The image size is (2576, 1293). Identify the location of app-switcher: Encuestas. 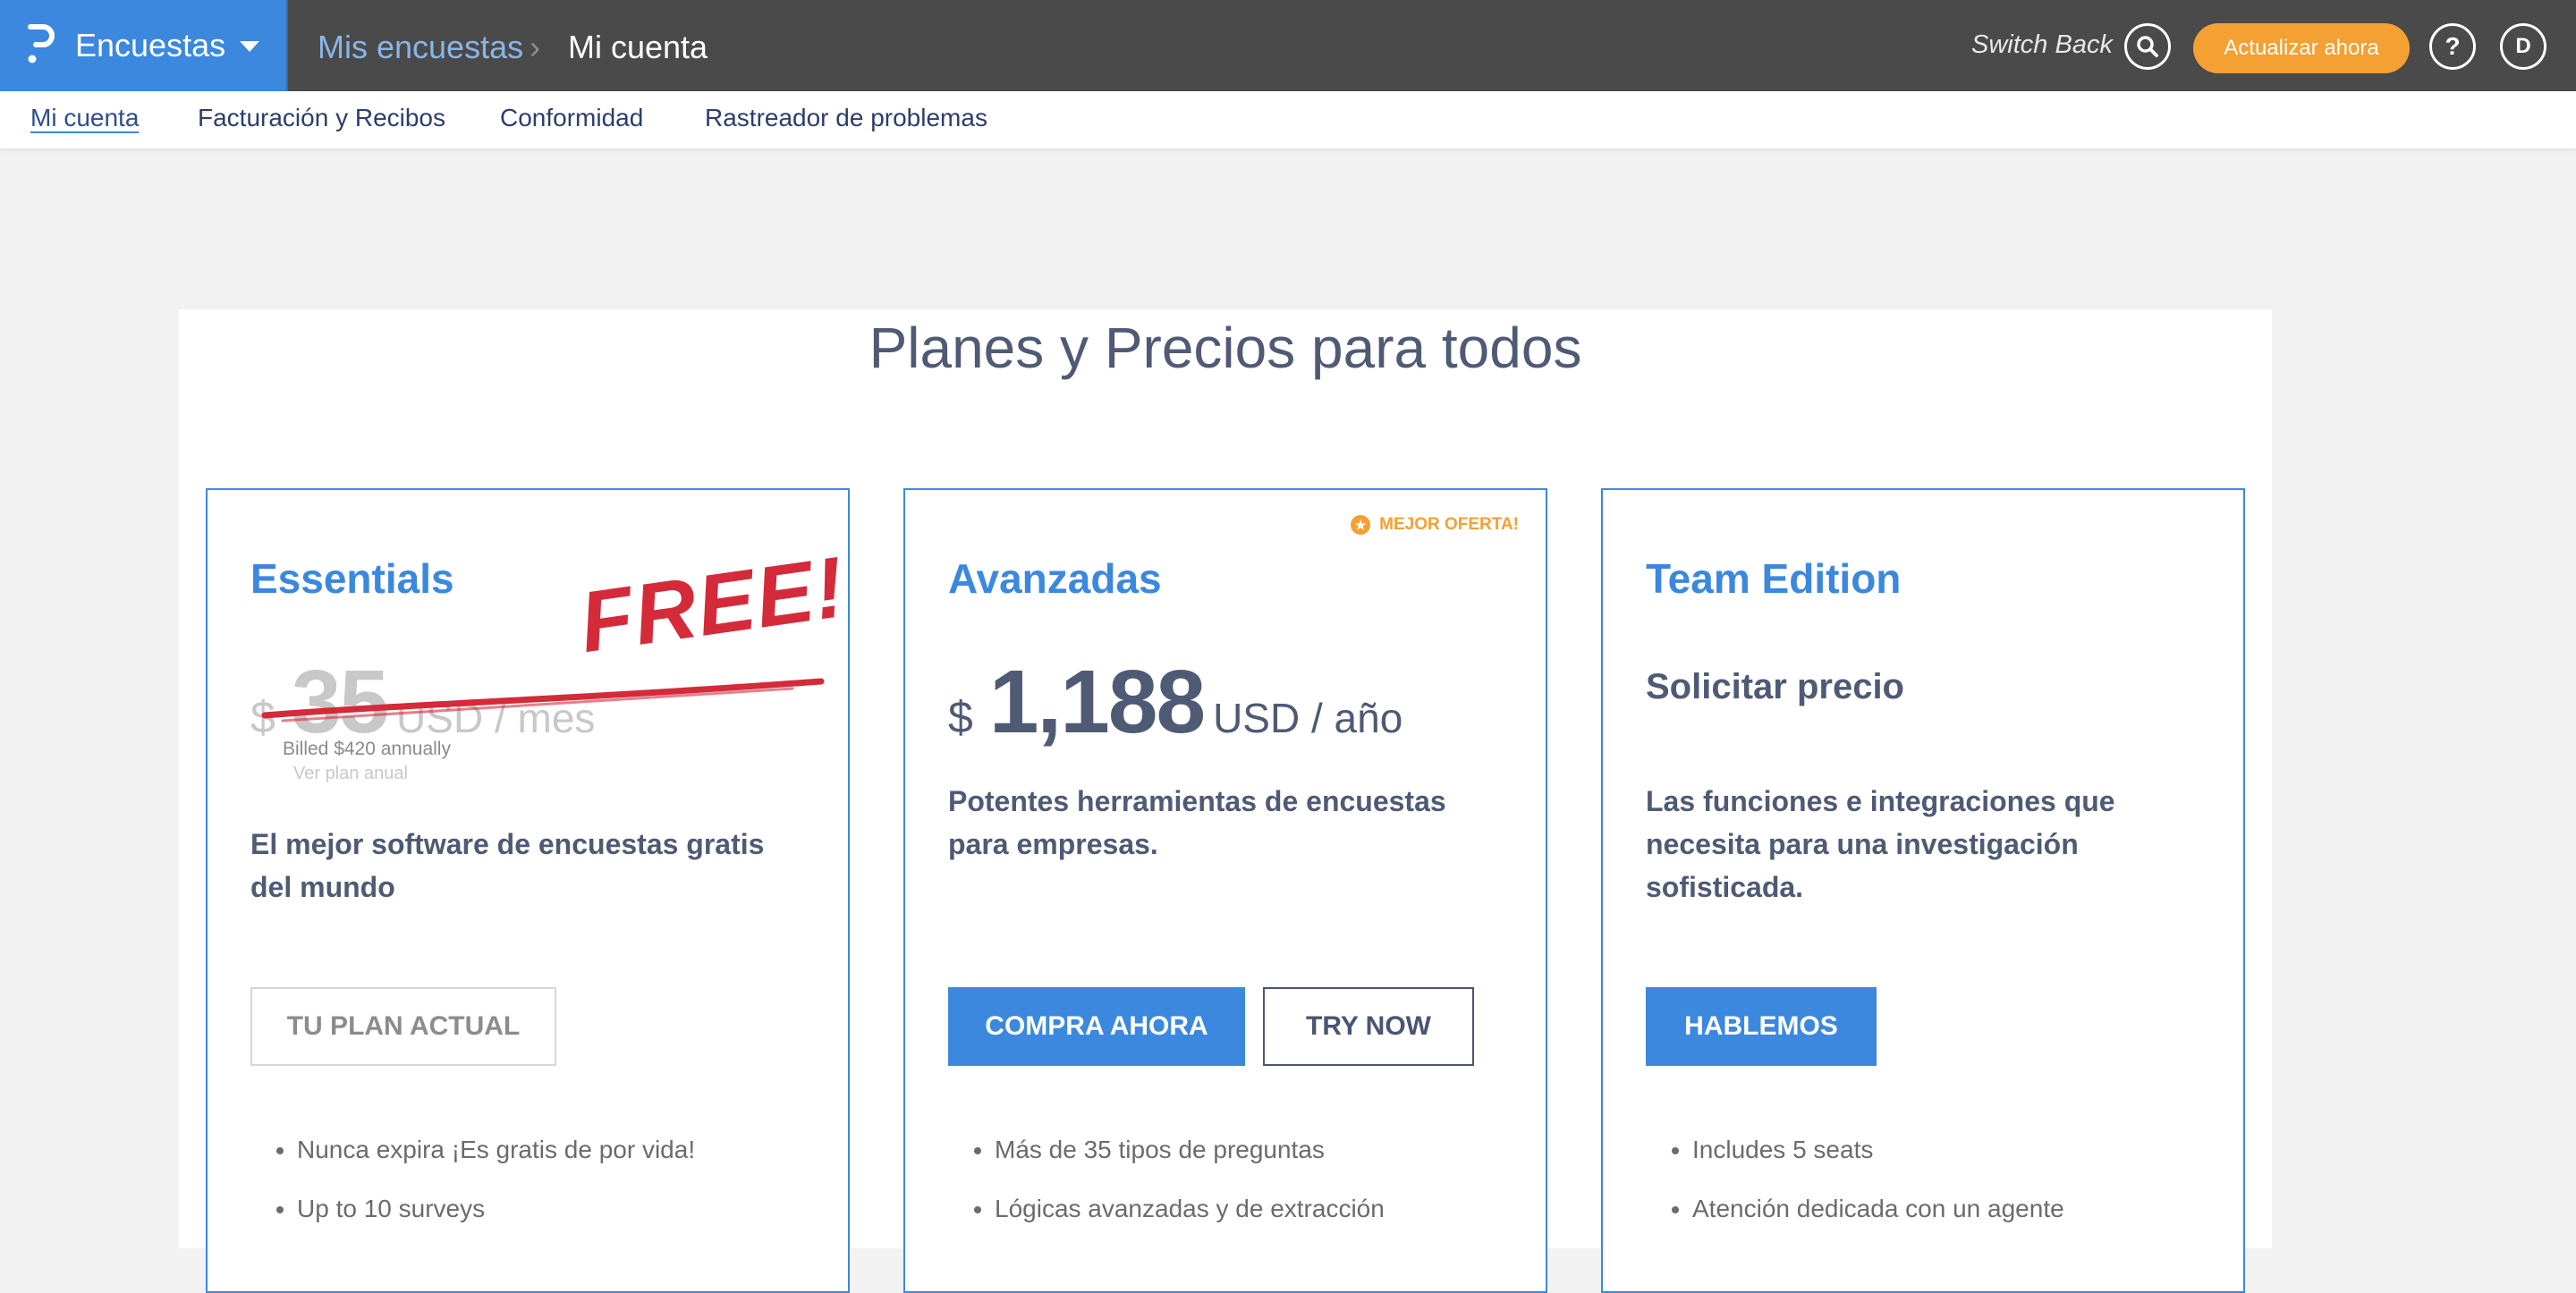
(144, 46).